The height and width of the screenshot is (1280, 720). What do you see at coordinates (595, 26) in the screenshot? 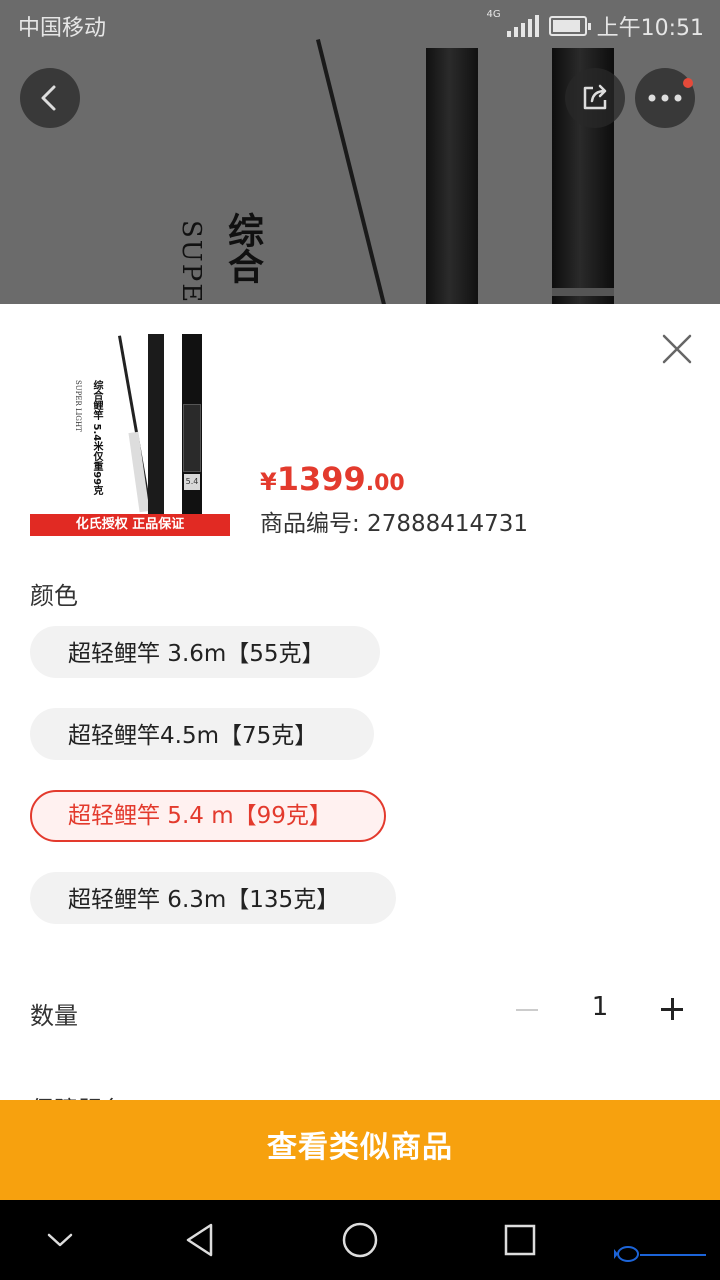
I see `status-indicators: 4G 上午10:51` at bounding box center [595, 26].